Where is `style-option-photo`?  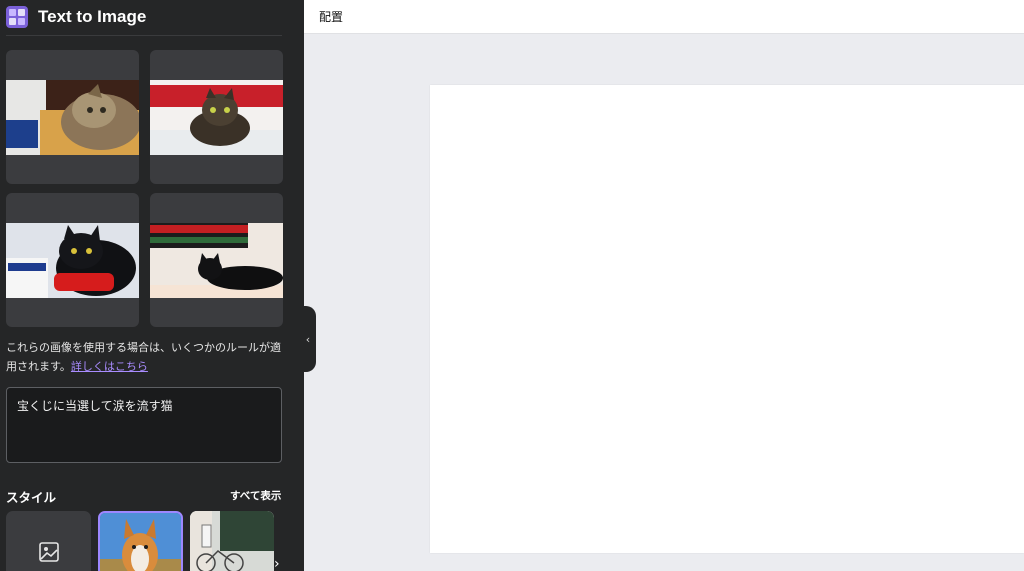
style-option-photo is located at coordinates (232, 541).